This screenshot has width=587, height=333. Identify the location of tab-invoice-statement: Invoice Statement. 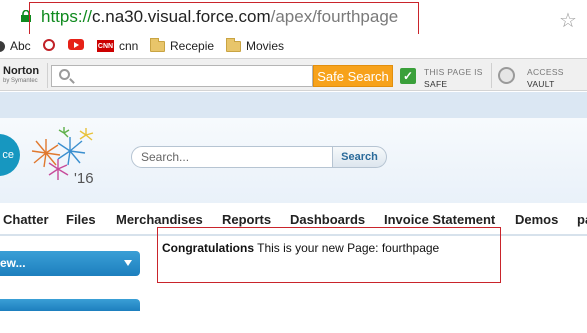
(439, 219).